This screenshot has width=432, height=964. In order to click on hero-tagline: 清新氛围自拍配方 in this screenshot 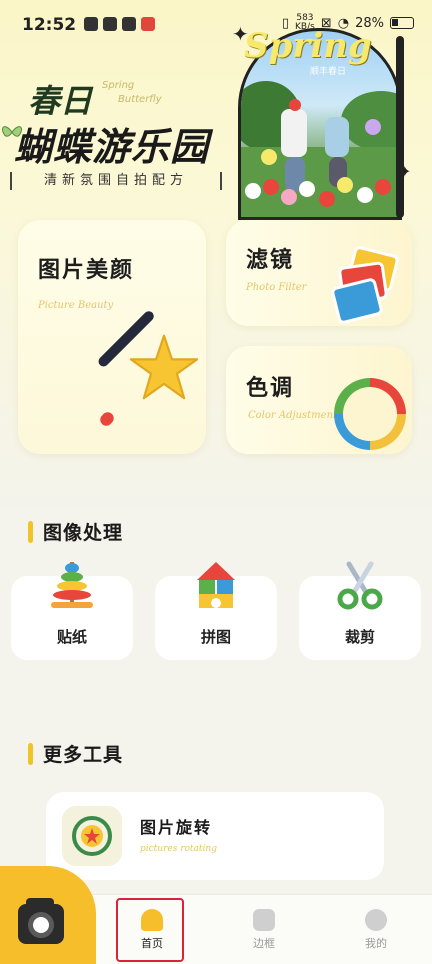, I will do `click(116, 181)`.